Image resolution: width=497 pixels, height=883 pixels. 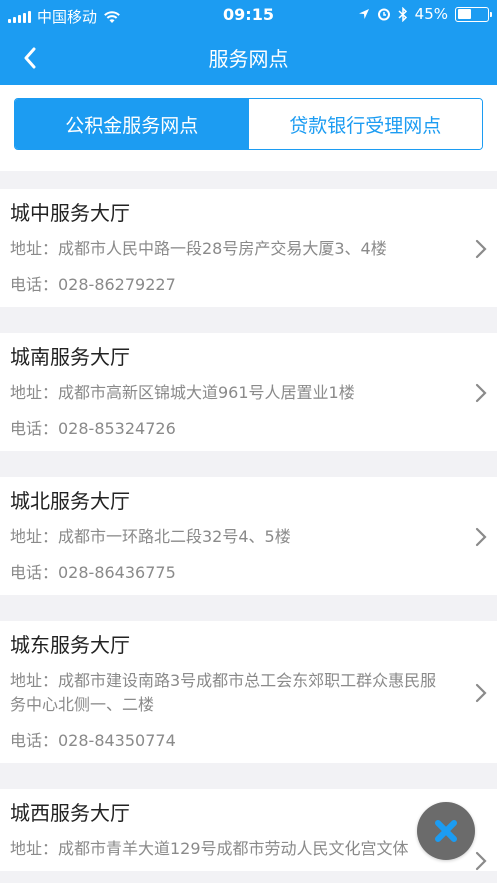 What do you see at coordinates (70, 645) in the screenshot?
I see `branch-name: 城东服务大厅` at bounding box center [70, 645].